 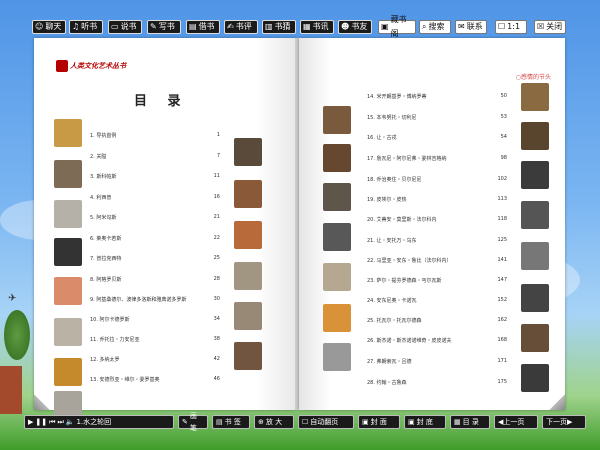 I want to click on toc-entry: 16. 让・古戎 54, so click(x=437, y=137).